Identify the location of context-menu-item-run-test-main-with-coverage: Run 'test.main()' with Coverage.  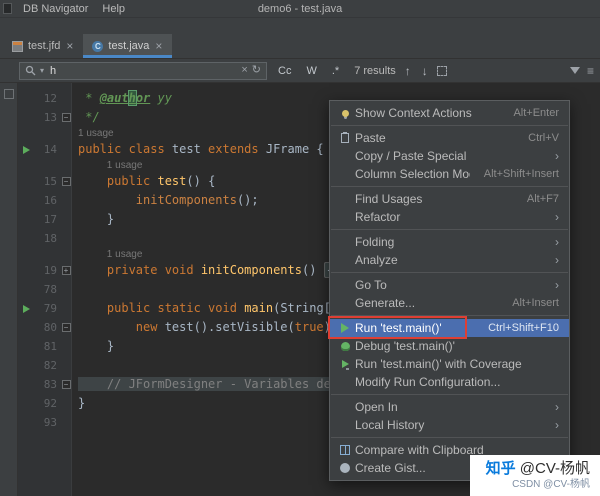
(449, 364).